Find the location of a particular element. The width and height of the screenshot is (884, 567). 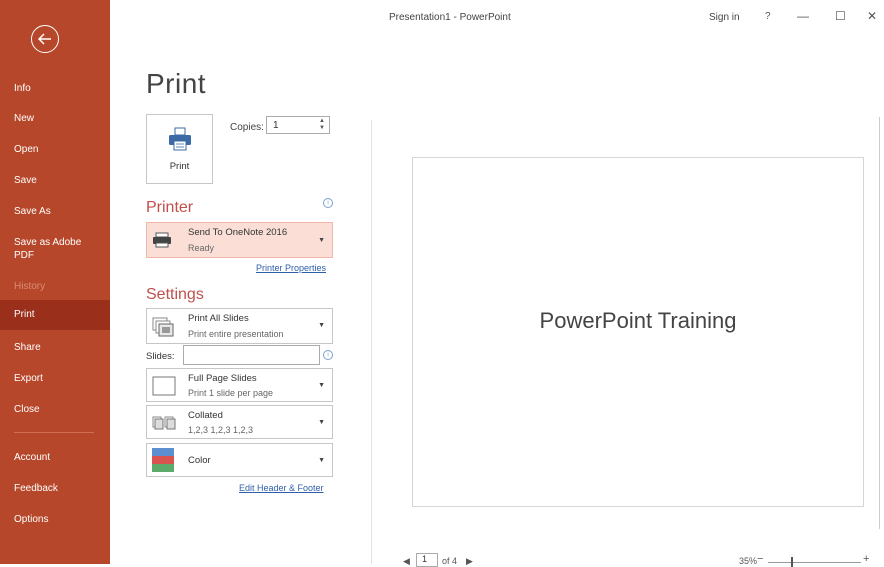

slides-range-sub: Print entire presentation is located at coordinates (236, 334).